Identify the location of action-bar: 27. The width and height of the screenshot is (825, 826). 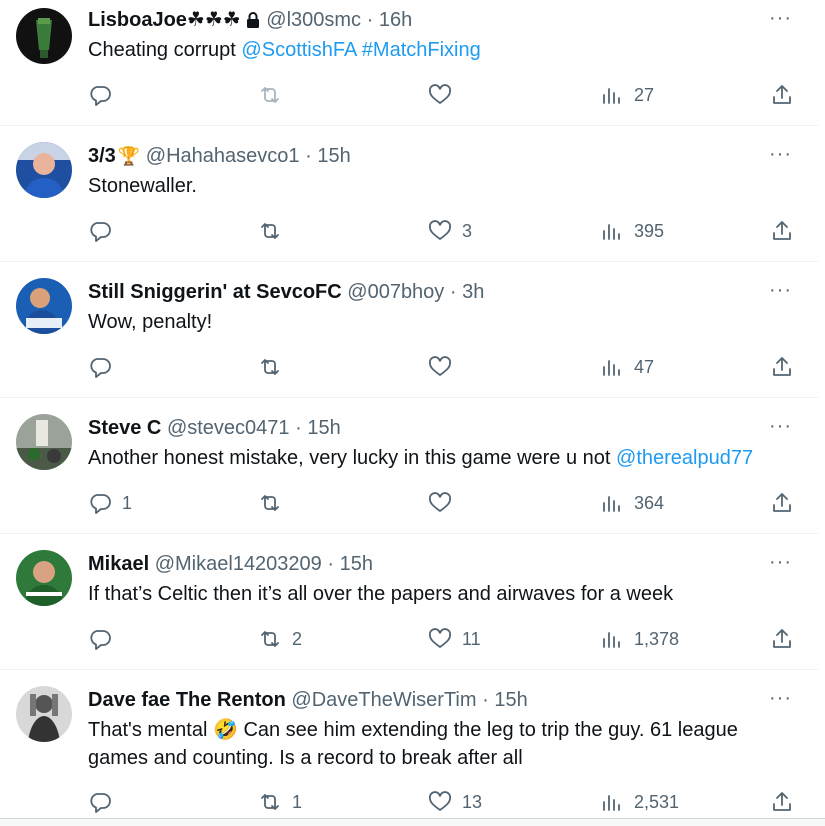
(444, 95).